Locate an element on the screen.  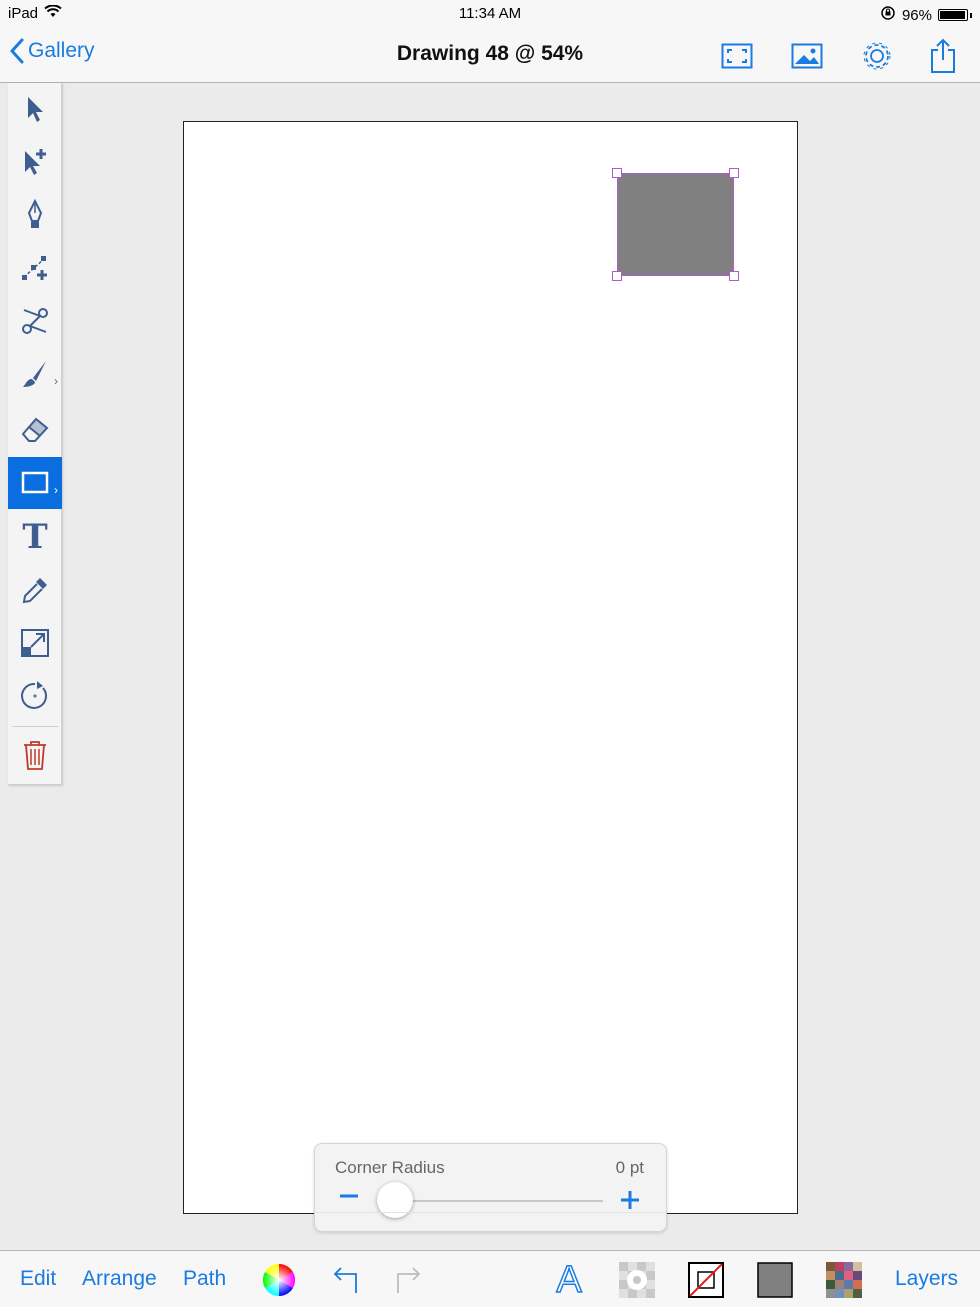
eraser-icon is located at coordinates (35, 429).